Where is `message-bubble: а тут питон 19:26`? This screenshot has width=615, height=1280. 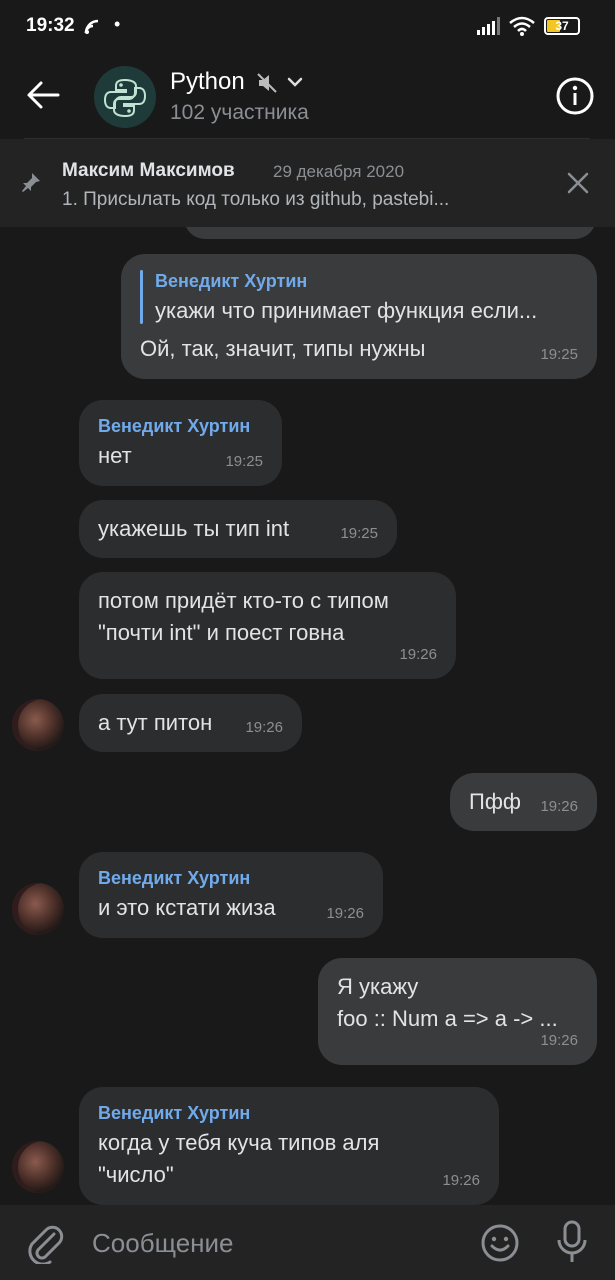
message-bubble: а тут питон 19:26 is located at coordinates (190, 723).